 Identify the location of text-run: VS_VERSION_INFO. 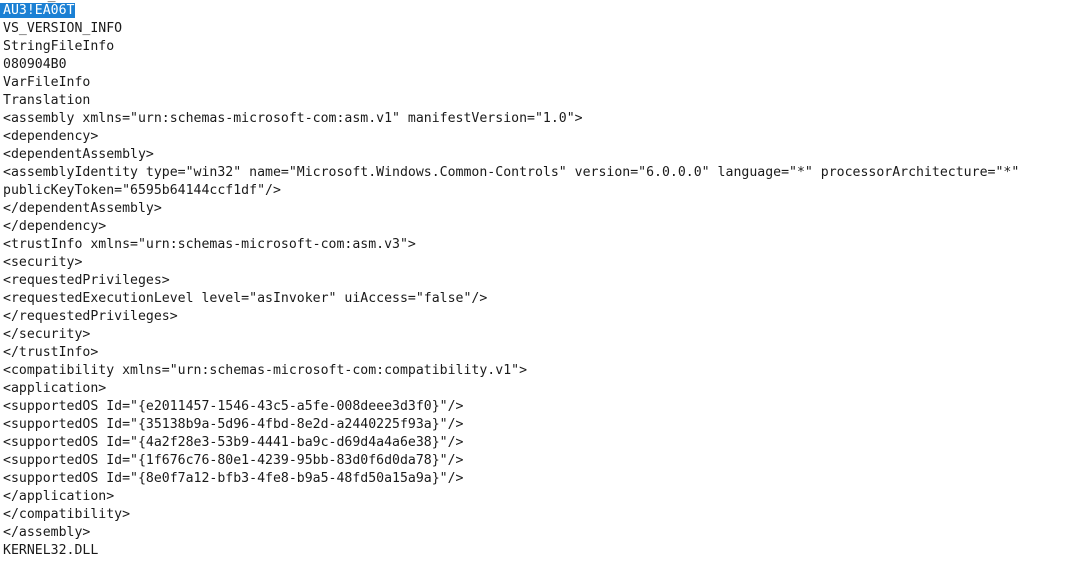
(63, 28).